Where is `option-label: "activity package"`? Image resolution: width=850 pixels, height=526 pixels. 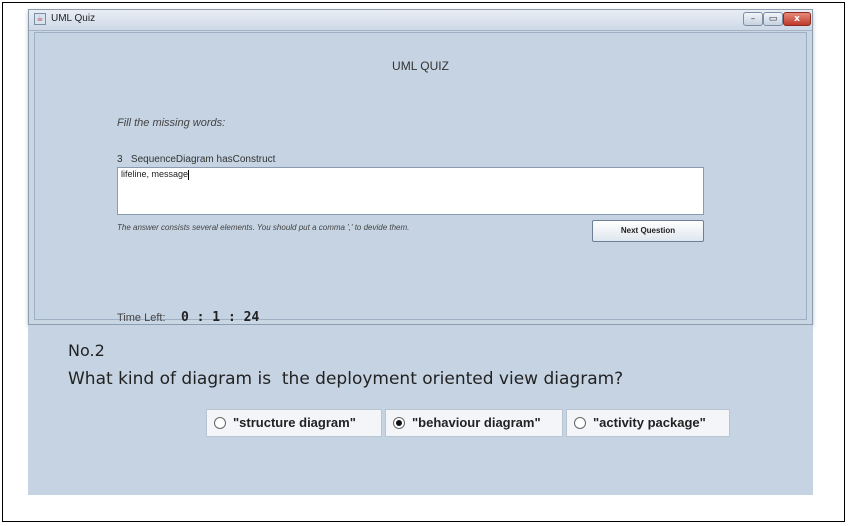 option-label: "activity package" is located at coordinates (649, 422).